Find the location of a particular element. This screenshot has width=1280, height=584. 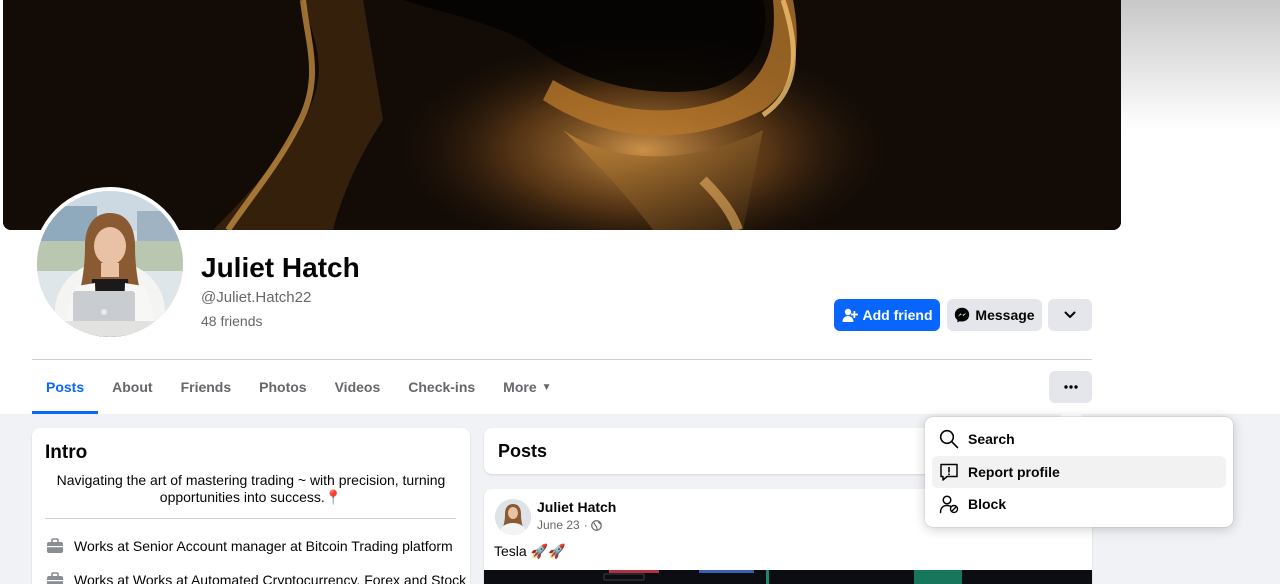

profile-name: Juliet Hatch is located at coordinates (280, 267).